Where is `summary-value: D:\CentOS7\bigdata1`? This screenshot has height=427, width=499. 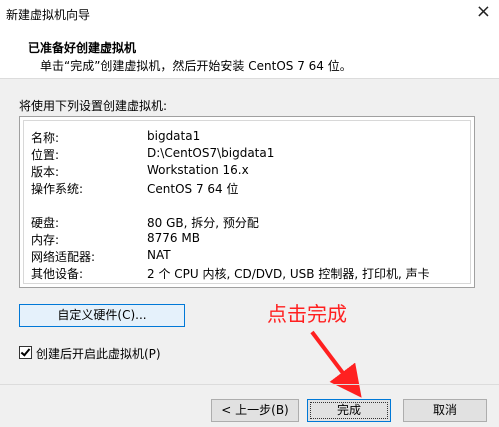 summary-value: D:\CentOS7\bigdata1 is located at coordinates (211, 153).